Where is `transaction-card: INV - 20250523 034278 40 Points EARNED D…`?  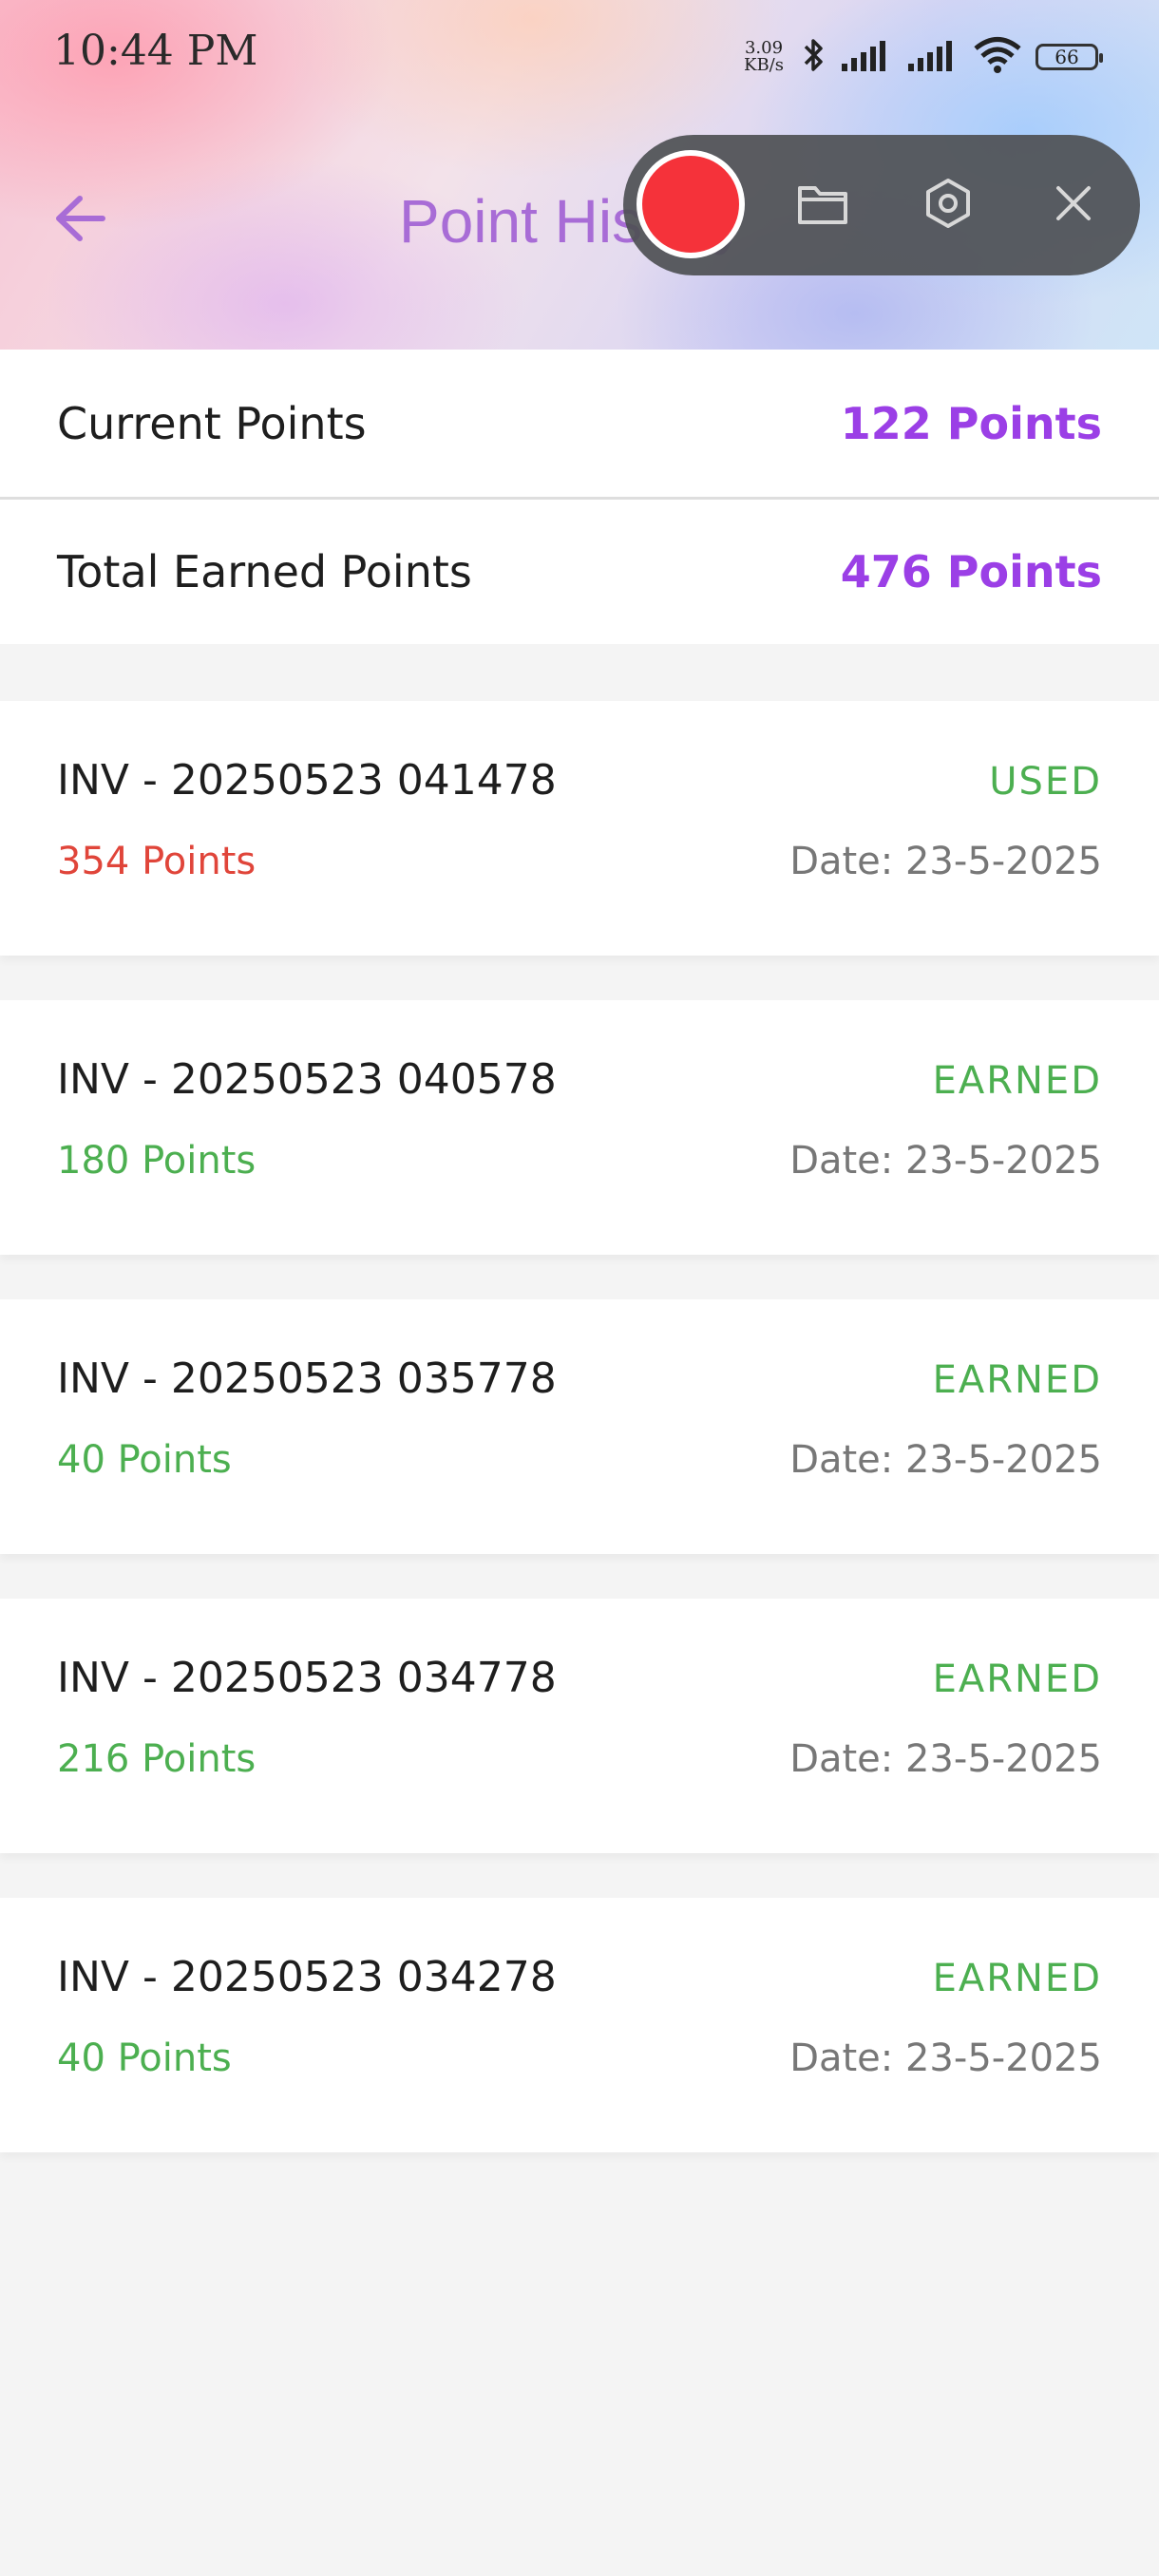 transaction-card: INV - 20250523 034278 40 Points EARNED D… is located at coordinates (579, 2025).